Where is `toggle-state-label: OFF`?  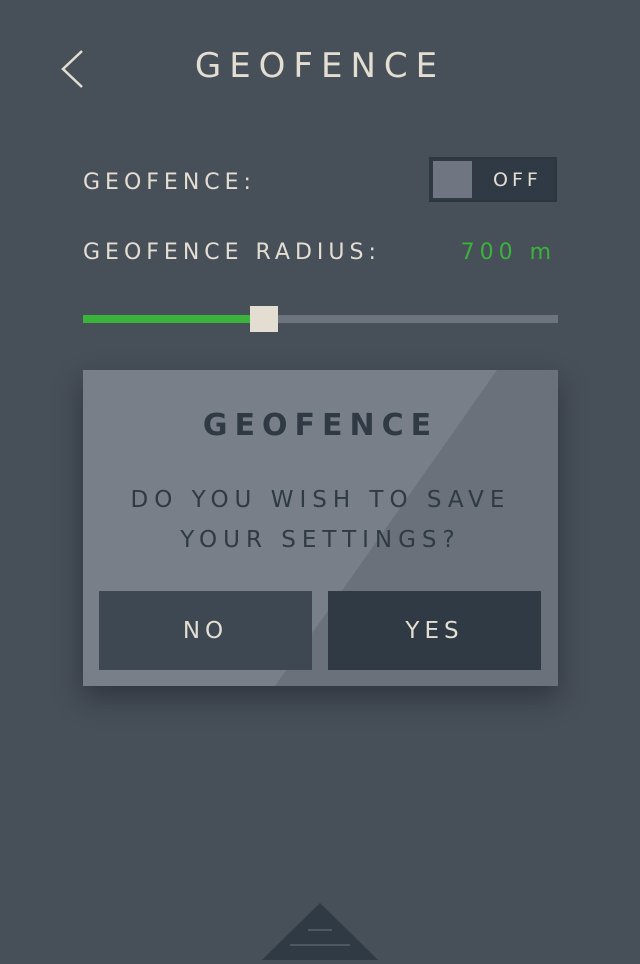
toggle-state-label: OFF is located at coordinates (517, 180).